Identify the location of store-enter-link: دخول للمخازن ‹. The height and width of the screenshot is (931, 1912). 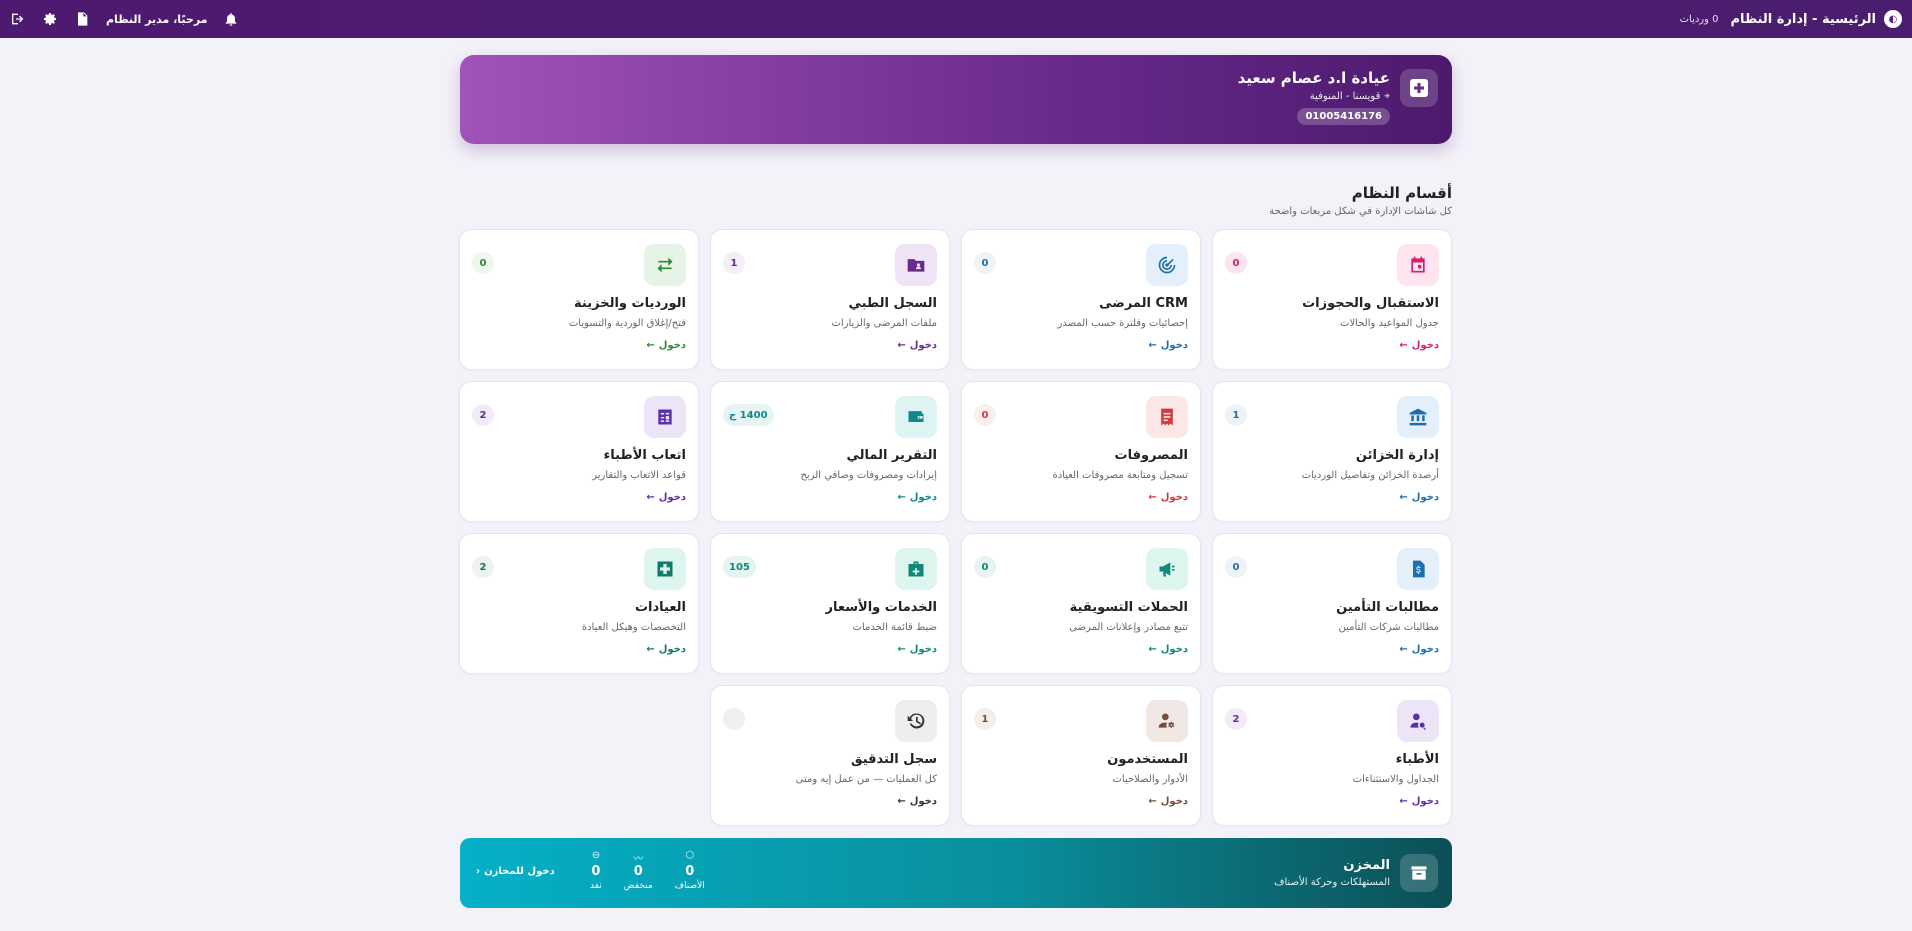
(515, 871).